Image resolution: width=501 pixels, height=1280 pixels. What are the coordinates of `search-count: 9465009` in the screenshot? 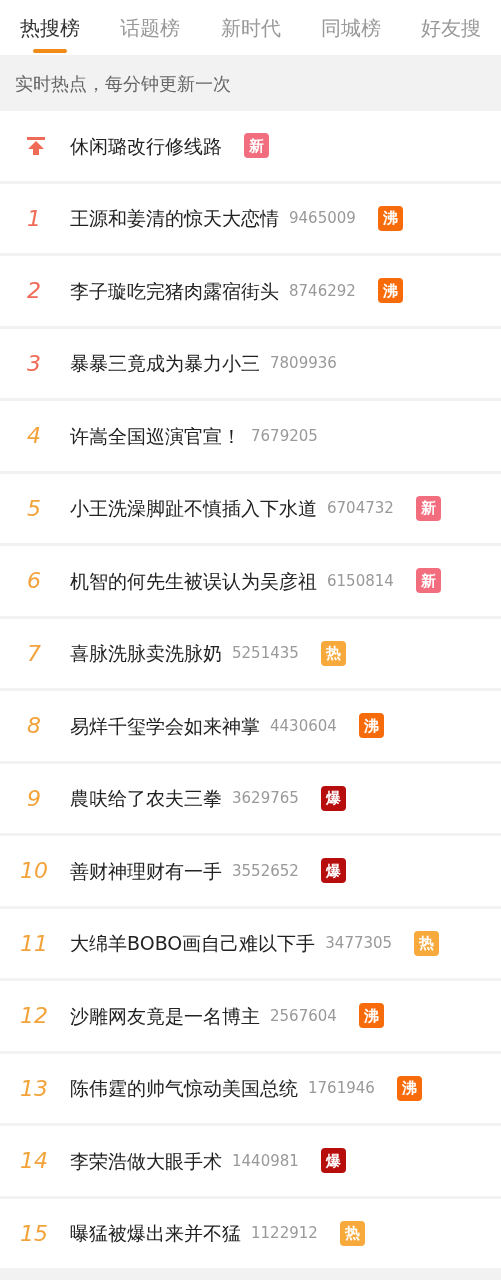 It's located at (322, 218).